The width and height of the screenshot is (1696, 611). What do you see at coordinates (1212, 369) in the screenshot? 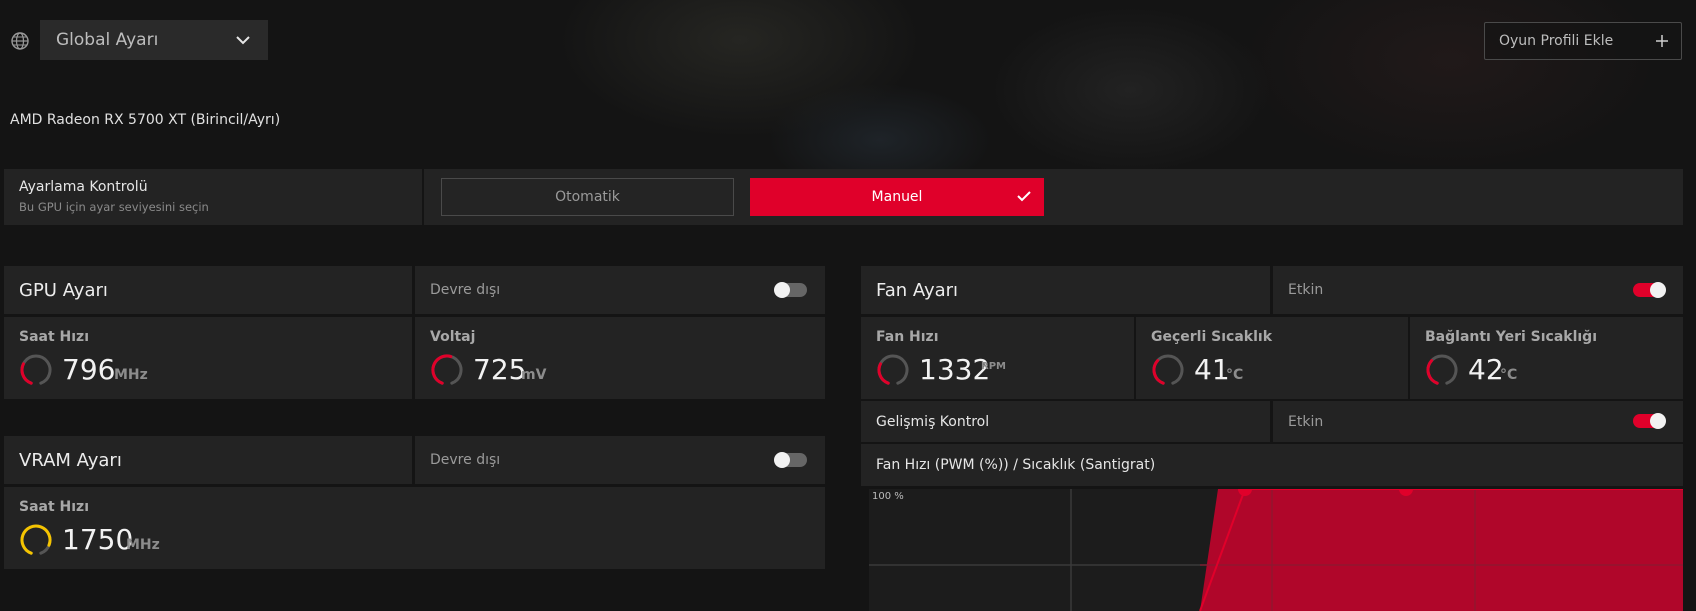
I see `current-temp-value: 41` at bounding box center [1212, 369].